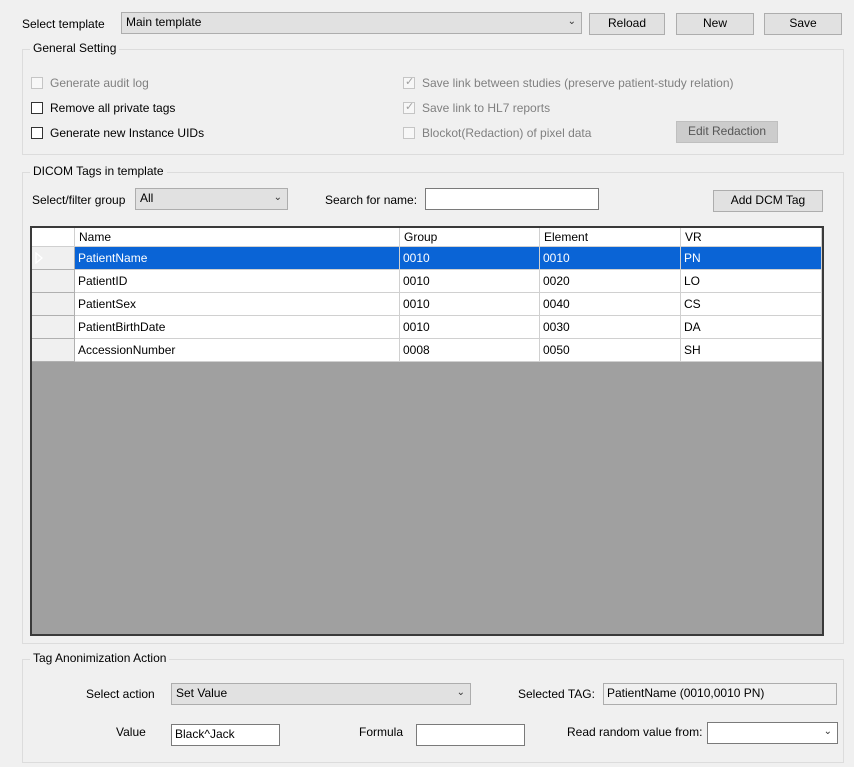 The width and height of the screenshot is (854, 767). I want to click on save-link-studies-checkbox: ✓, so click(409, 82).